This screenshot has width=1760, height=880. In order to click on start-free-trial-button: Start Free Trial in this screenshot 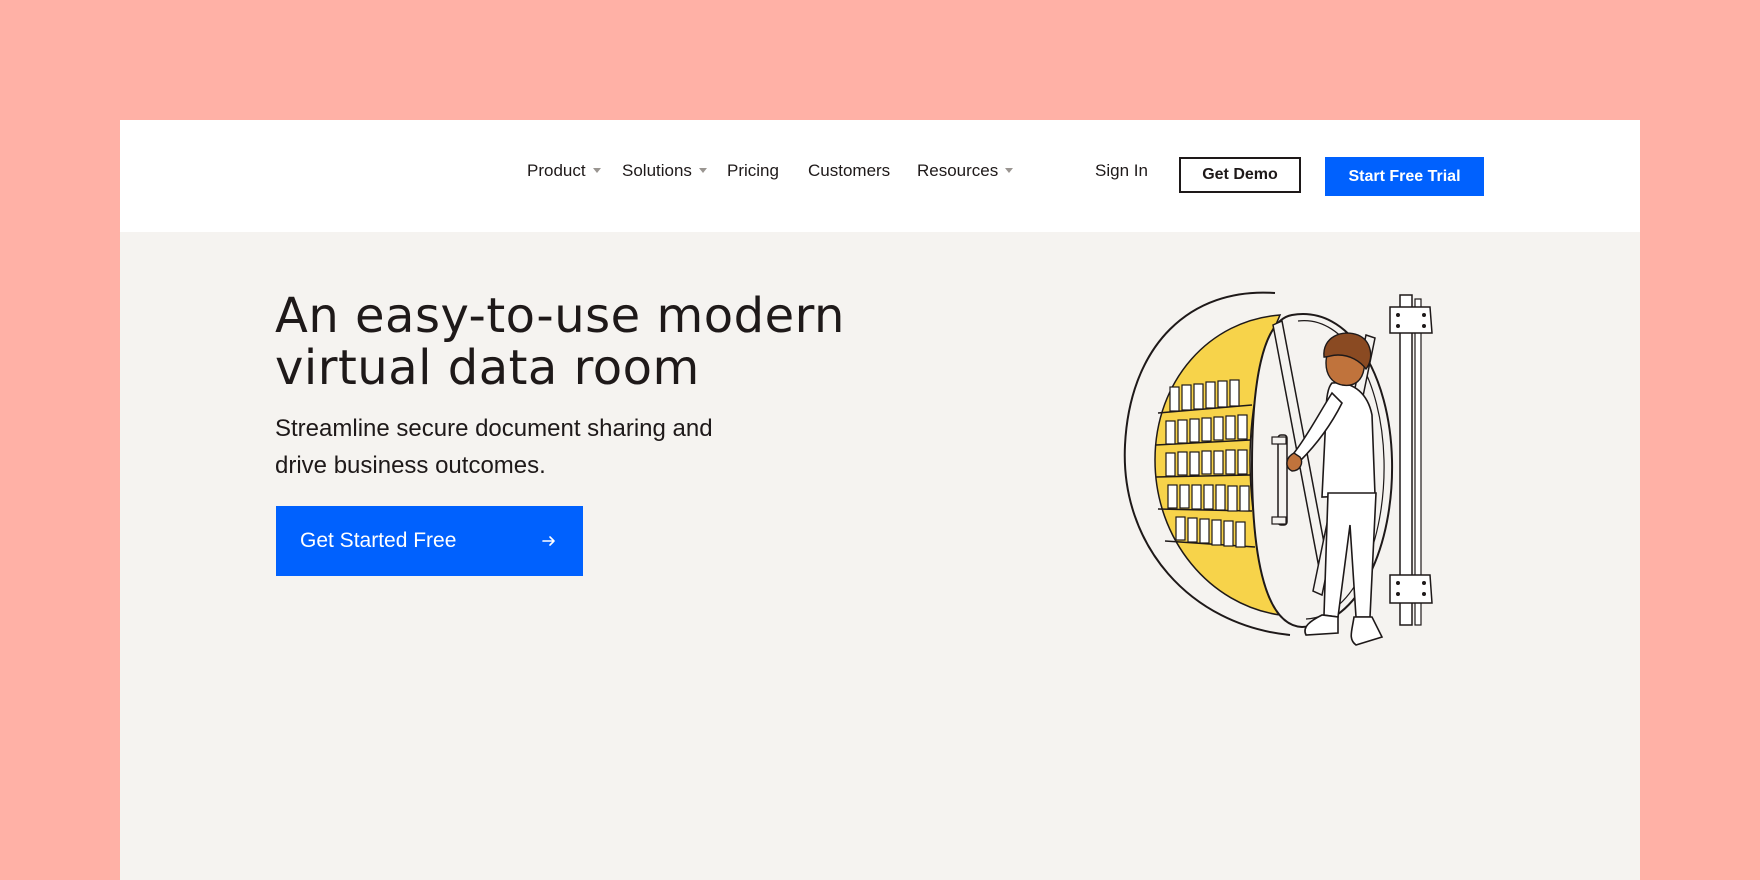, I will do `click(1404, 176)`.